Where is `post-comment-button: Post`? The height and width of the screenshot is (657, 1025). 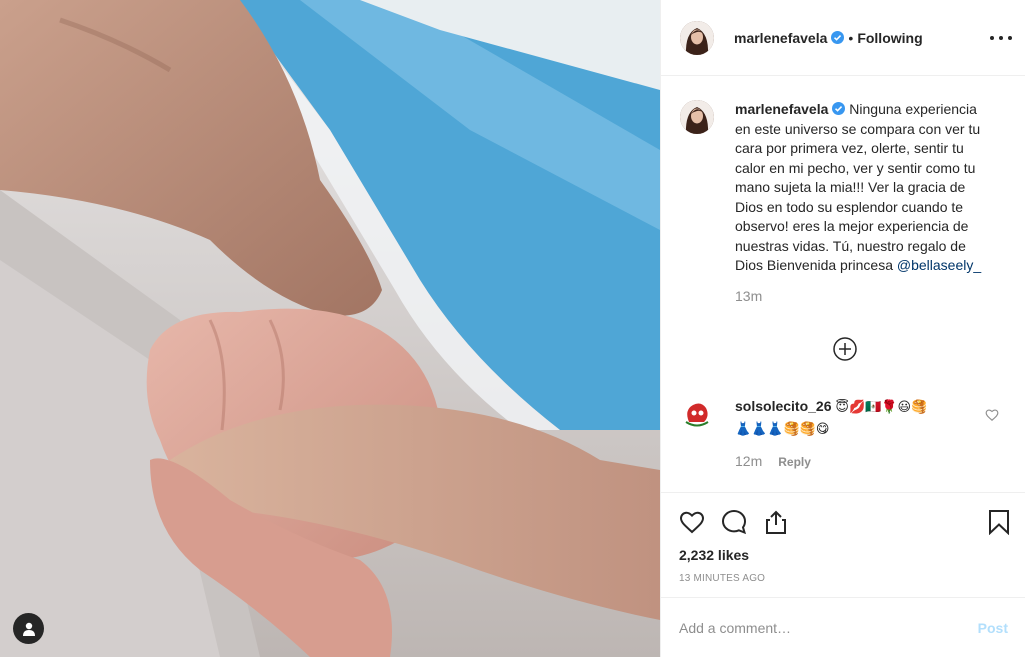 post-comment-button: Post is located at coordinates (993, 628).